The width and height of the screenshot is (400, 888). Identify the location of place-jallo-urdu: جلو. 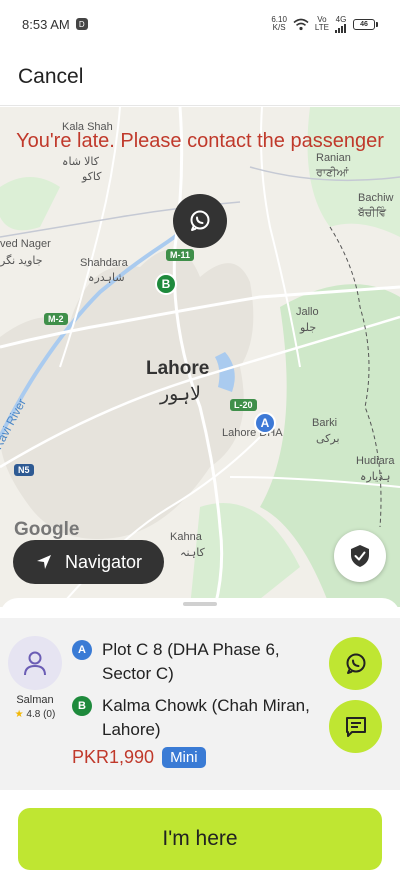
(308, 328).